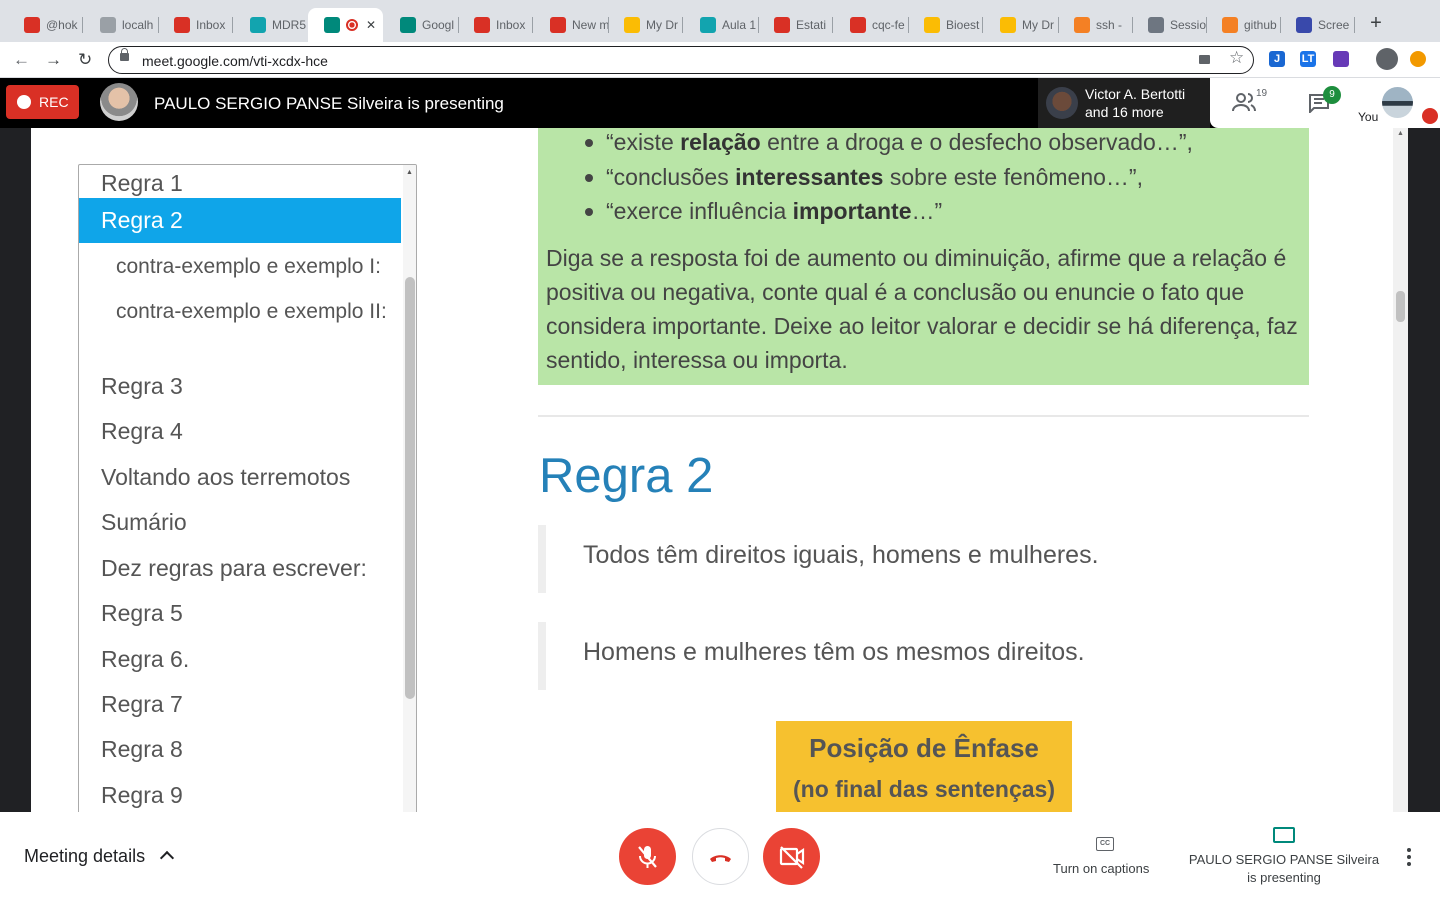  I want to click on toc-item: Regra 5, so click(240, 613).